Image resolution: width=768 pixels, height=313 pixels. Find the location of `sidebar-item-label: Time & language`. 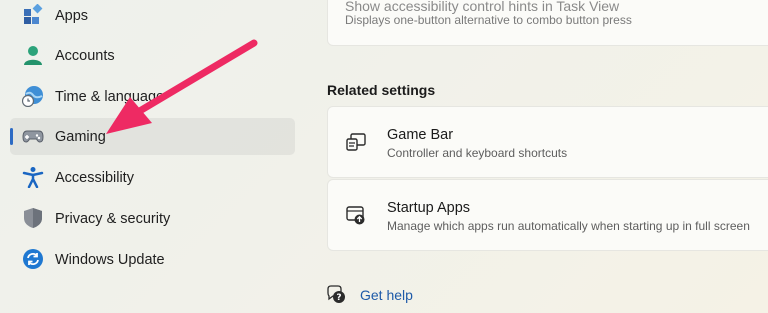

sidebar-item-label: Time & language is located at coordinates (110, 96).